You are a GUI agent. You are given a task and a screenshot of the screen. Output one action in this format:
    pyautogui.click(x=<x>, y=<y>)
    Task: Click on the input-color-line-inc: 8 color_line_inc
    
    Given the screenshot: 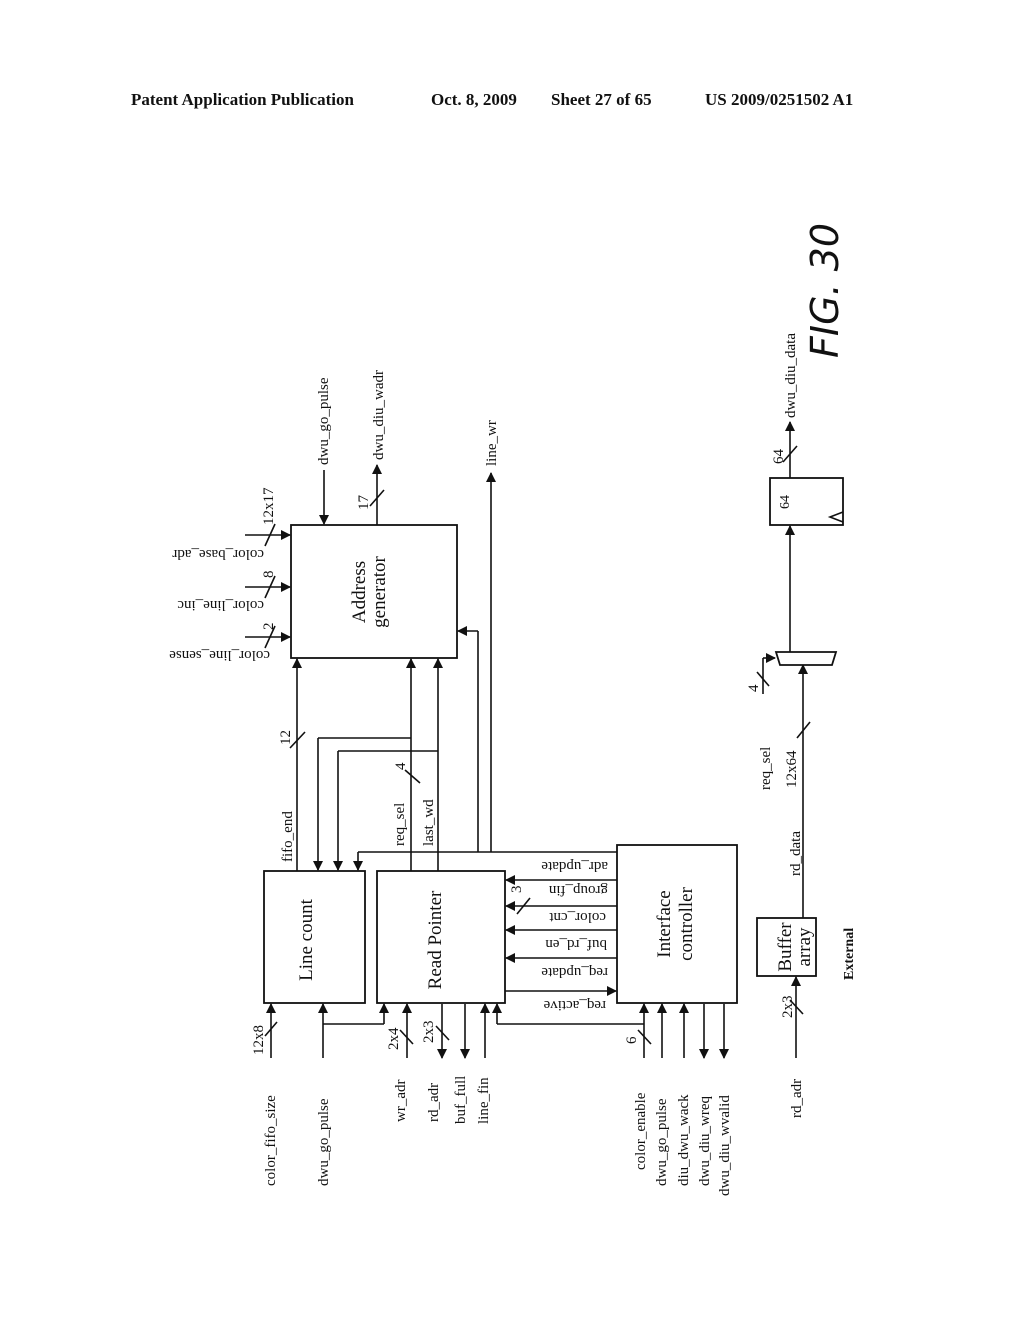 What is the action you would take?
    pyautogui.click(x=234, y=592)
    